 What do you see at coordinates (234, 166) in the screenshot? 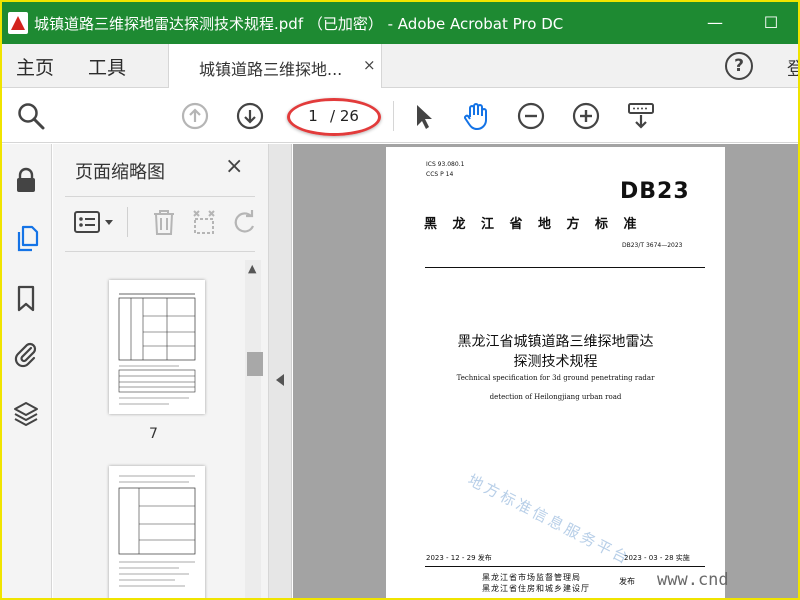
I see `close-panel-button: ×` at bounding box center [234, 166].